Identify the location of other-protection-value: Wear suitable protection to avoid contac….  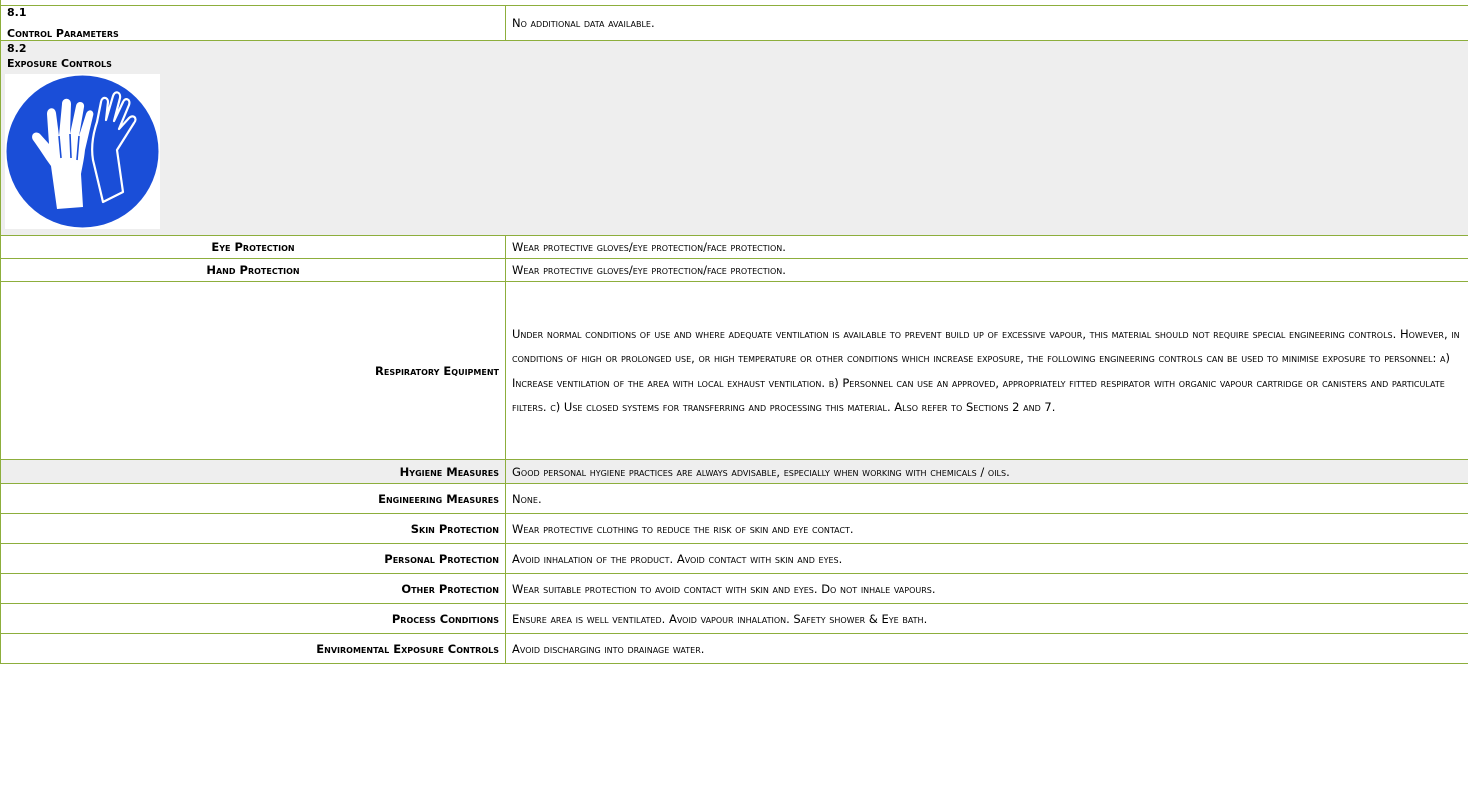
(986, 588).